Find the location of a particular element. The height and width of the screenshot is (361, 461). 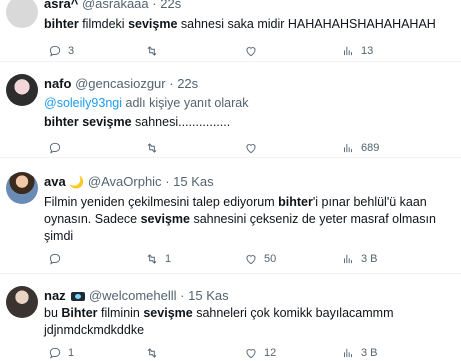

reply-button: 1 is located at coordinates (61, 352).